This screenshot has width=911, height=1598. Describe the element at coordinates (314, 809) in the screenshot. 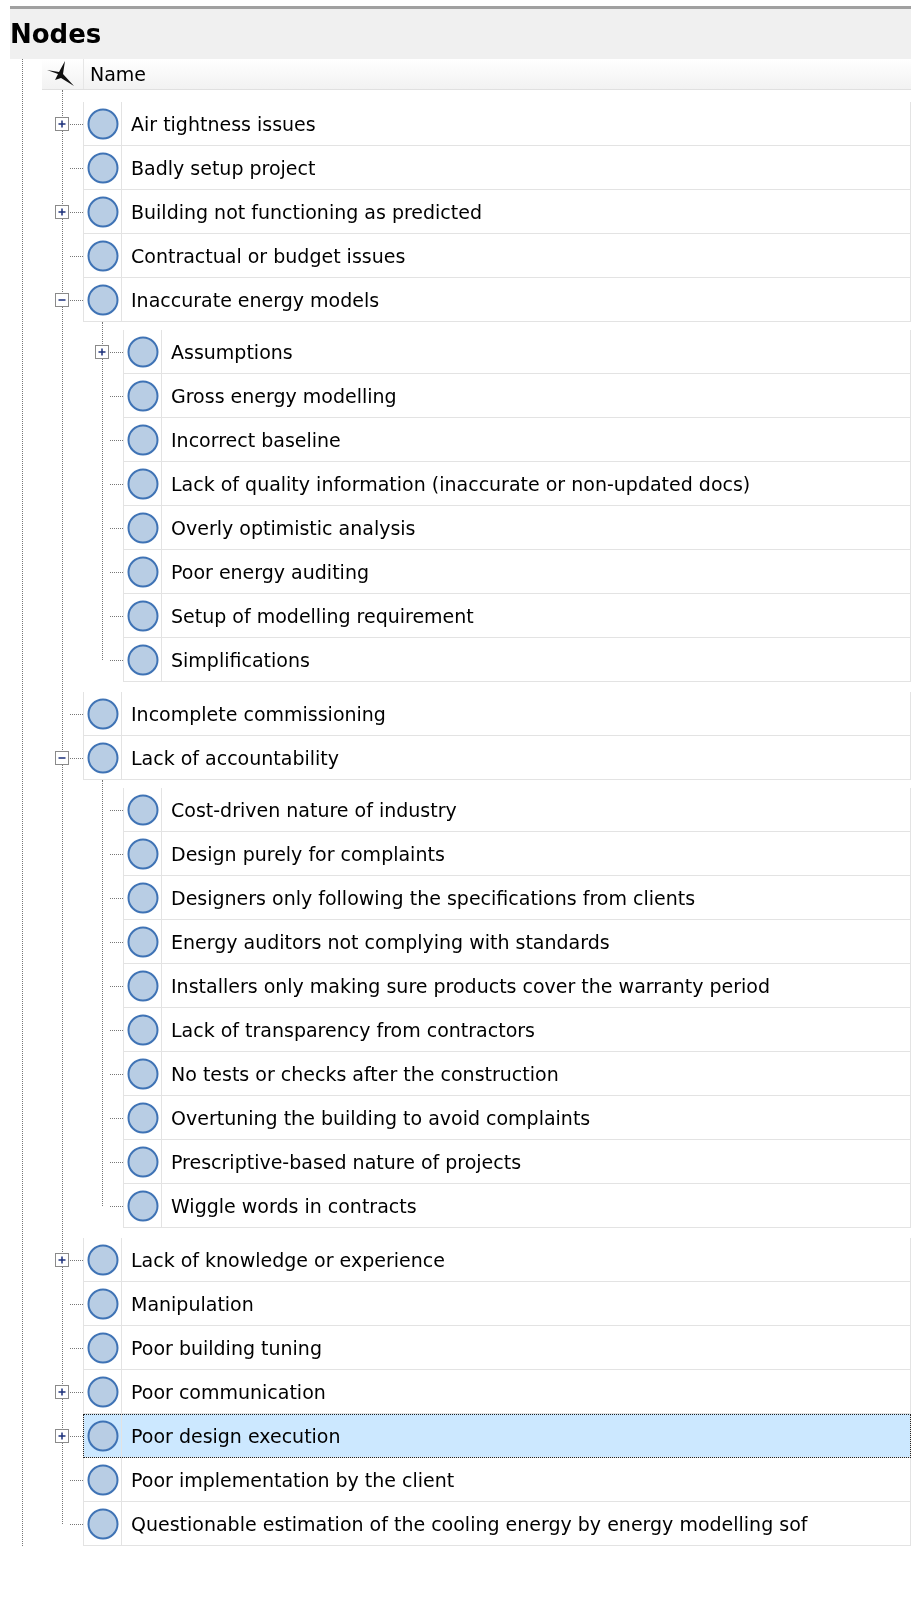

I see `node-label: Cost-driven nature of industry` at that location.